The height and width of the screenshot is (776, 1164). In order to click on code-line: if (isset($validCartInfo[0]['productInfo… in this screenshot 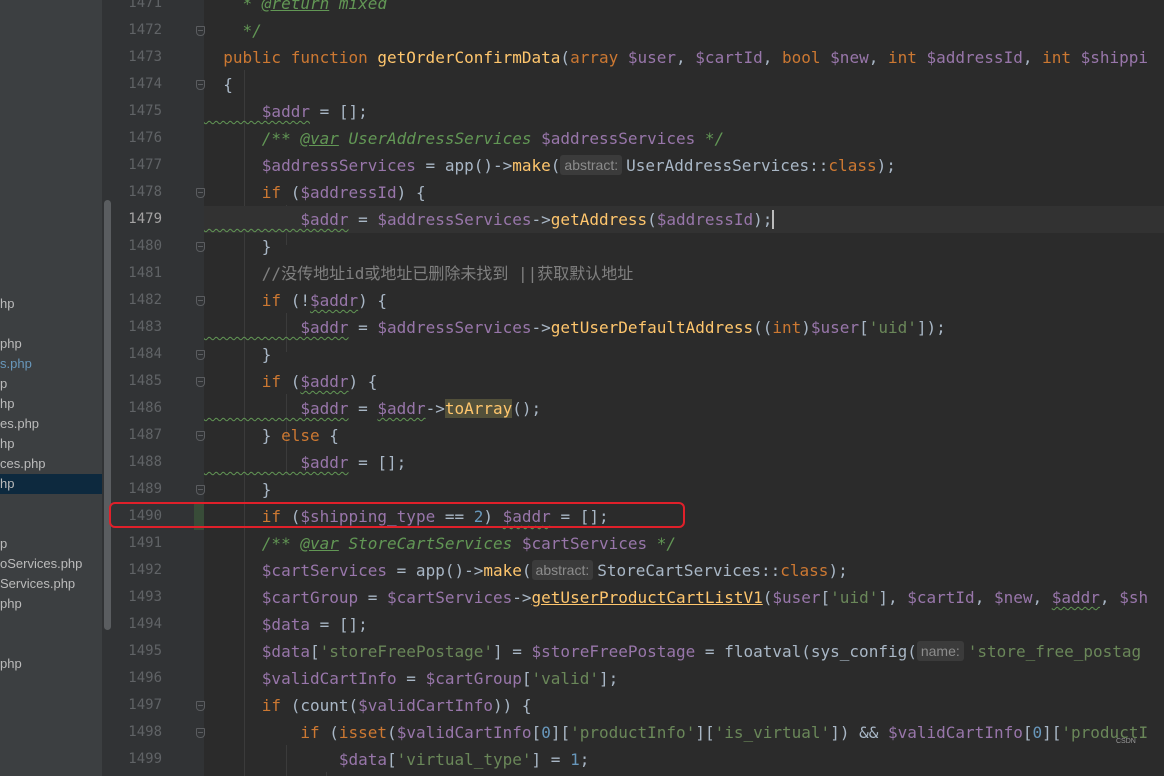, I will do `click(684, 732)`.